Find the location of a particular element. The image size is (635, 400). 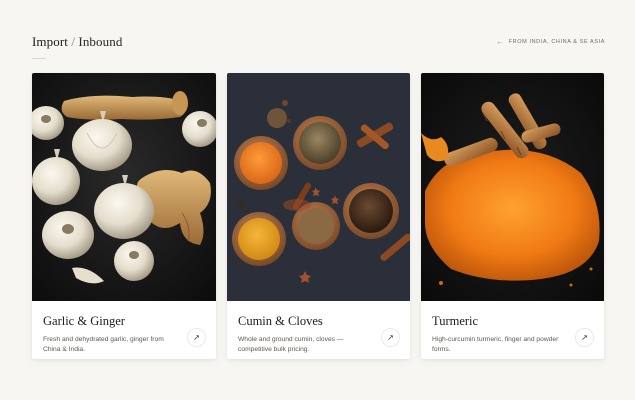

page-title: Import / Inbound is located at coordinates (77, 42).